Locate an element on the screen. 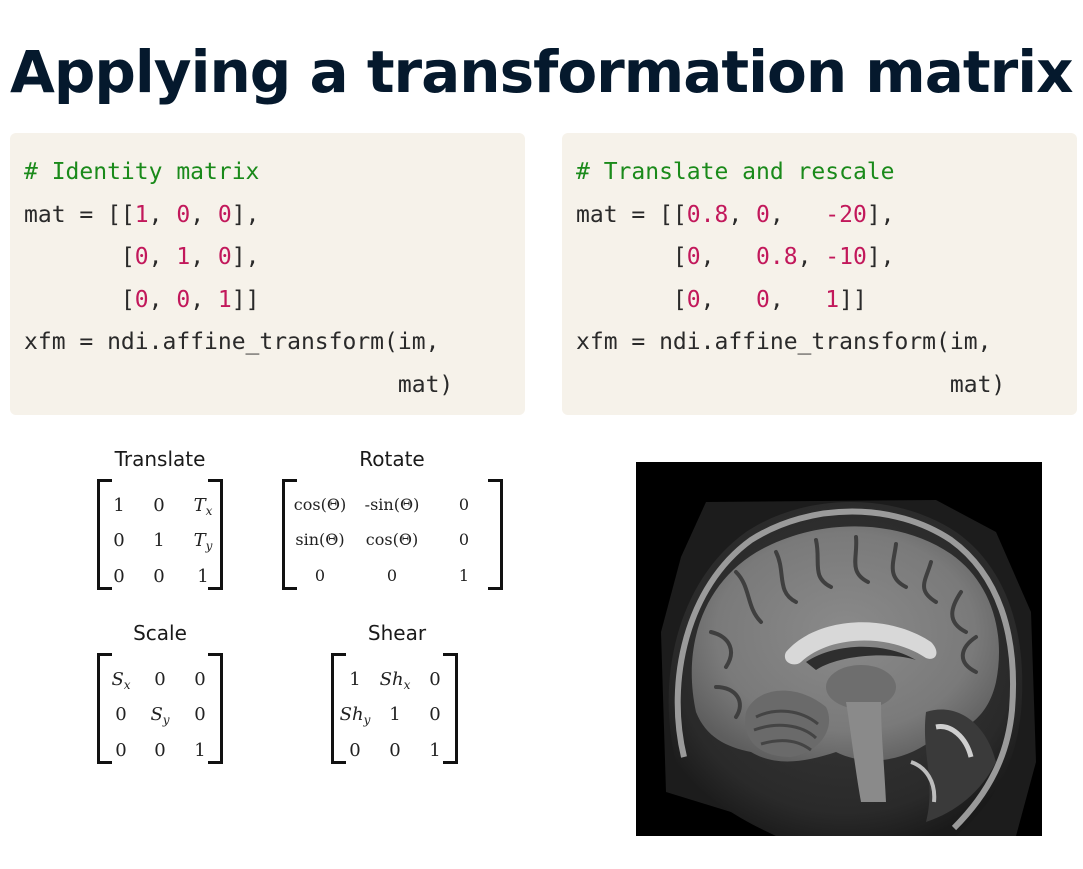  rotate-matrix: cos(Θ) -sin(Θ) 0 sin(Θ) cos(Θ) 0 0 0 1 is located at coordinates (392, 534).